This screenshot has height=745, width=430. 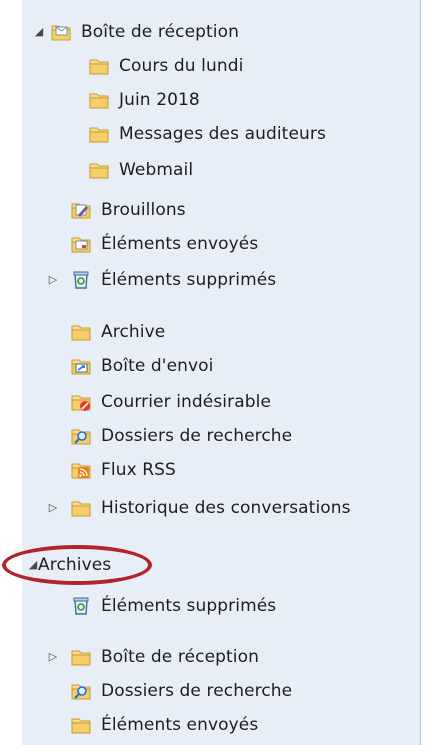 What do you see at coordinates (39, 32) in the screenshot?
I see `expand-down-icon: ◢` at bounding box center [39, 32].